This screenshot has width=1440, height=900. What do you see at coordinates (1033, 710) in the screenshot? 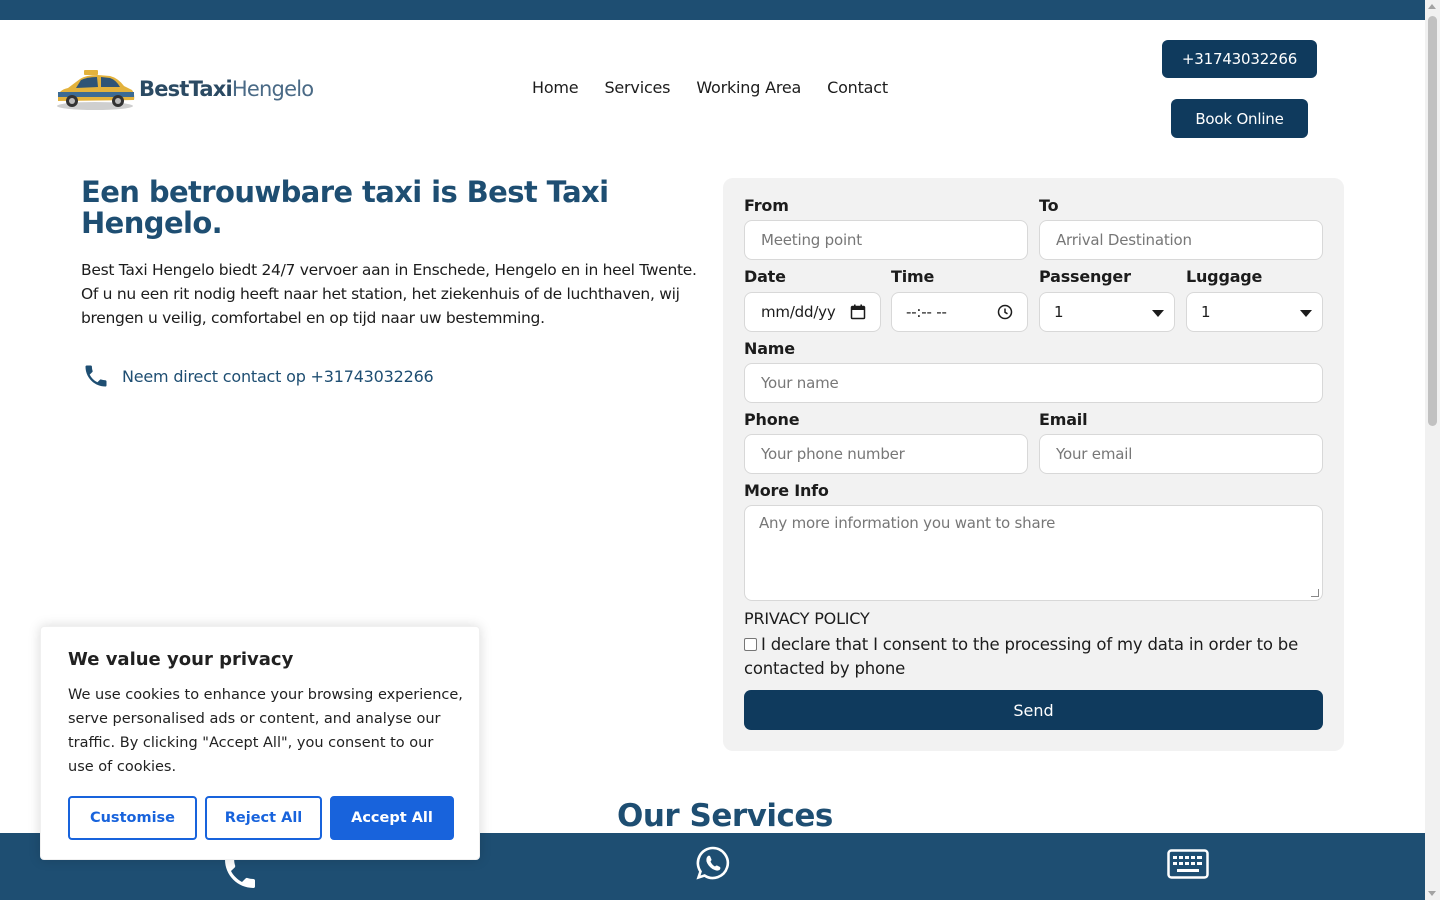
I see `send-button: Send` at bounding box center [1033, 710].